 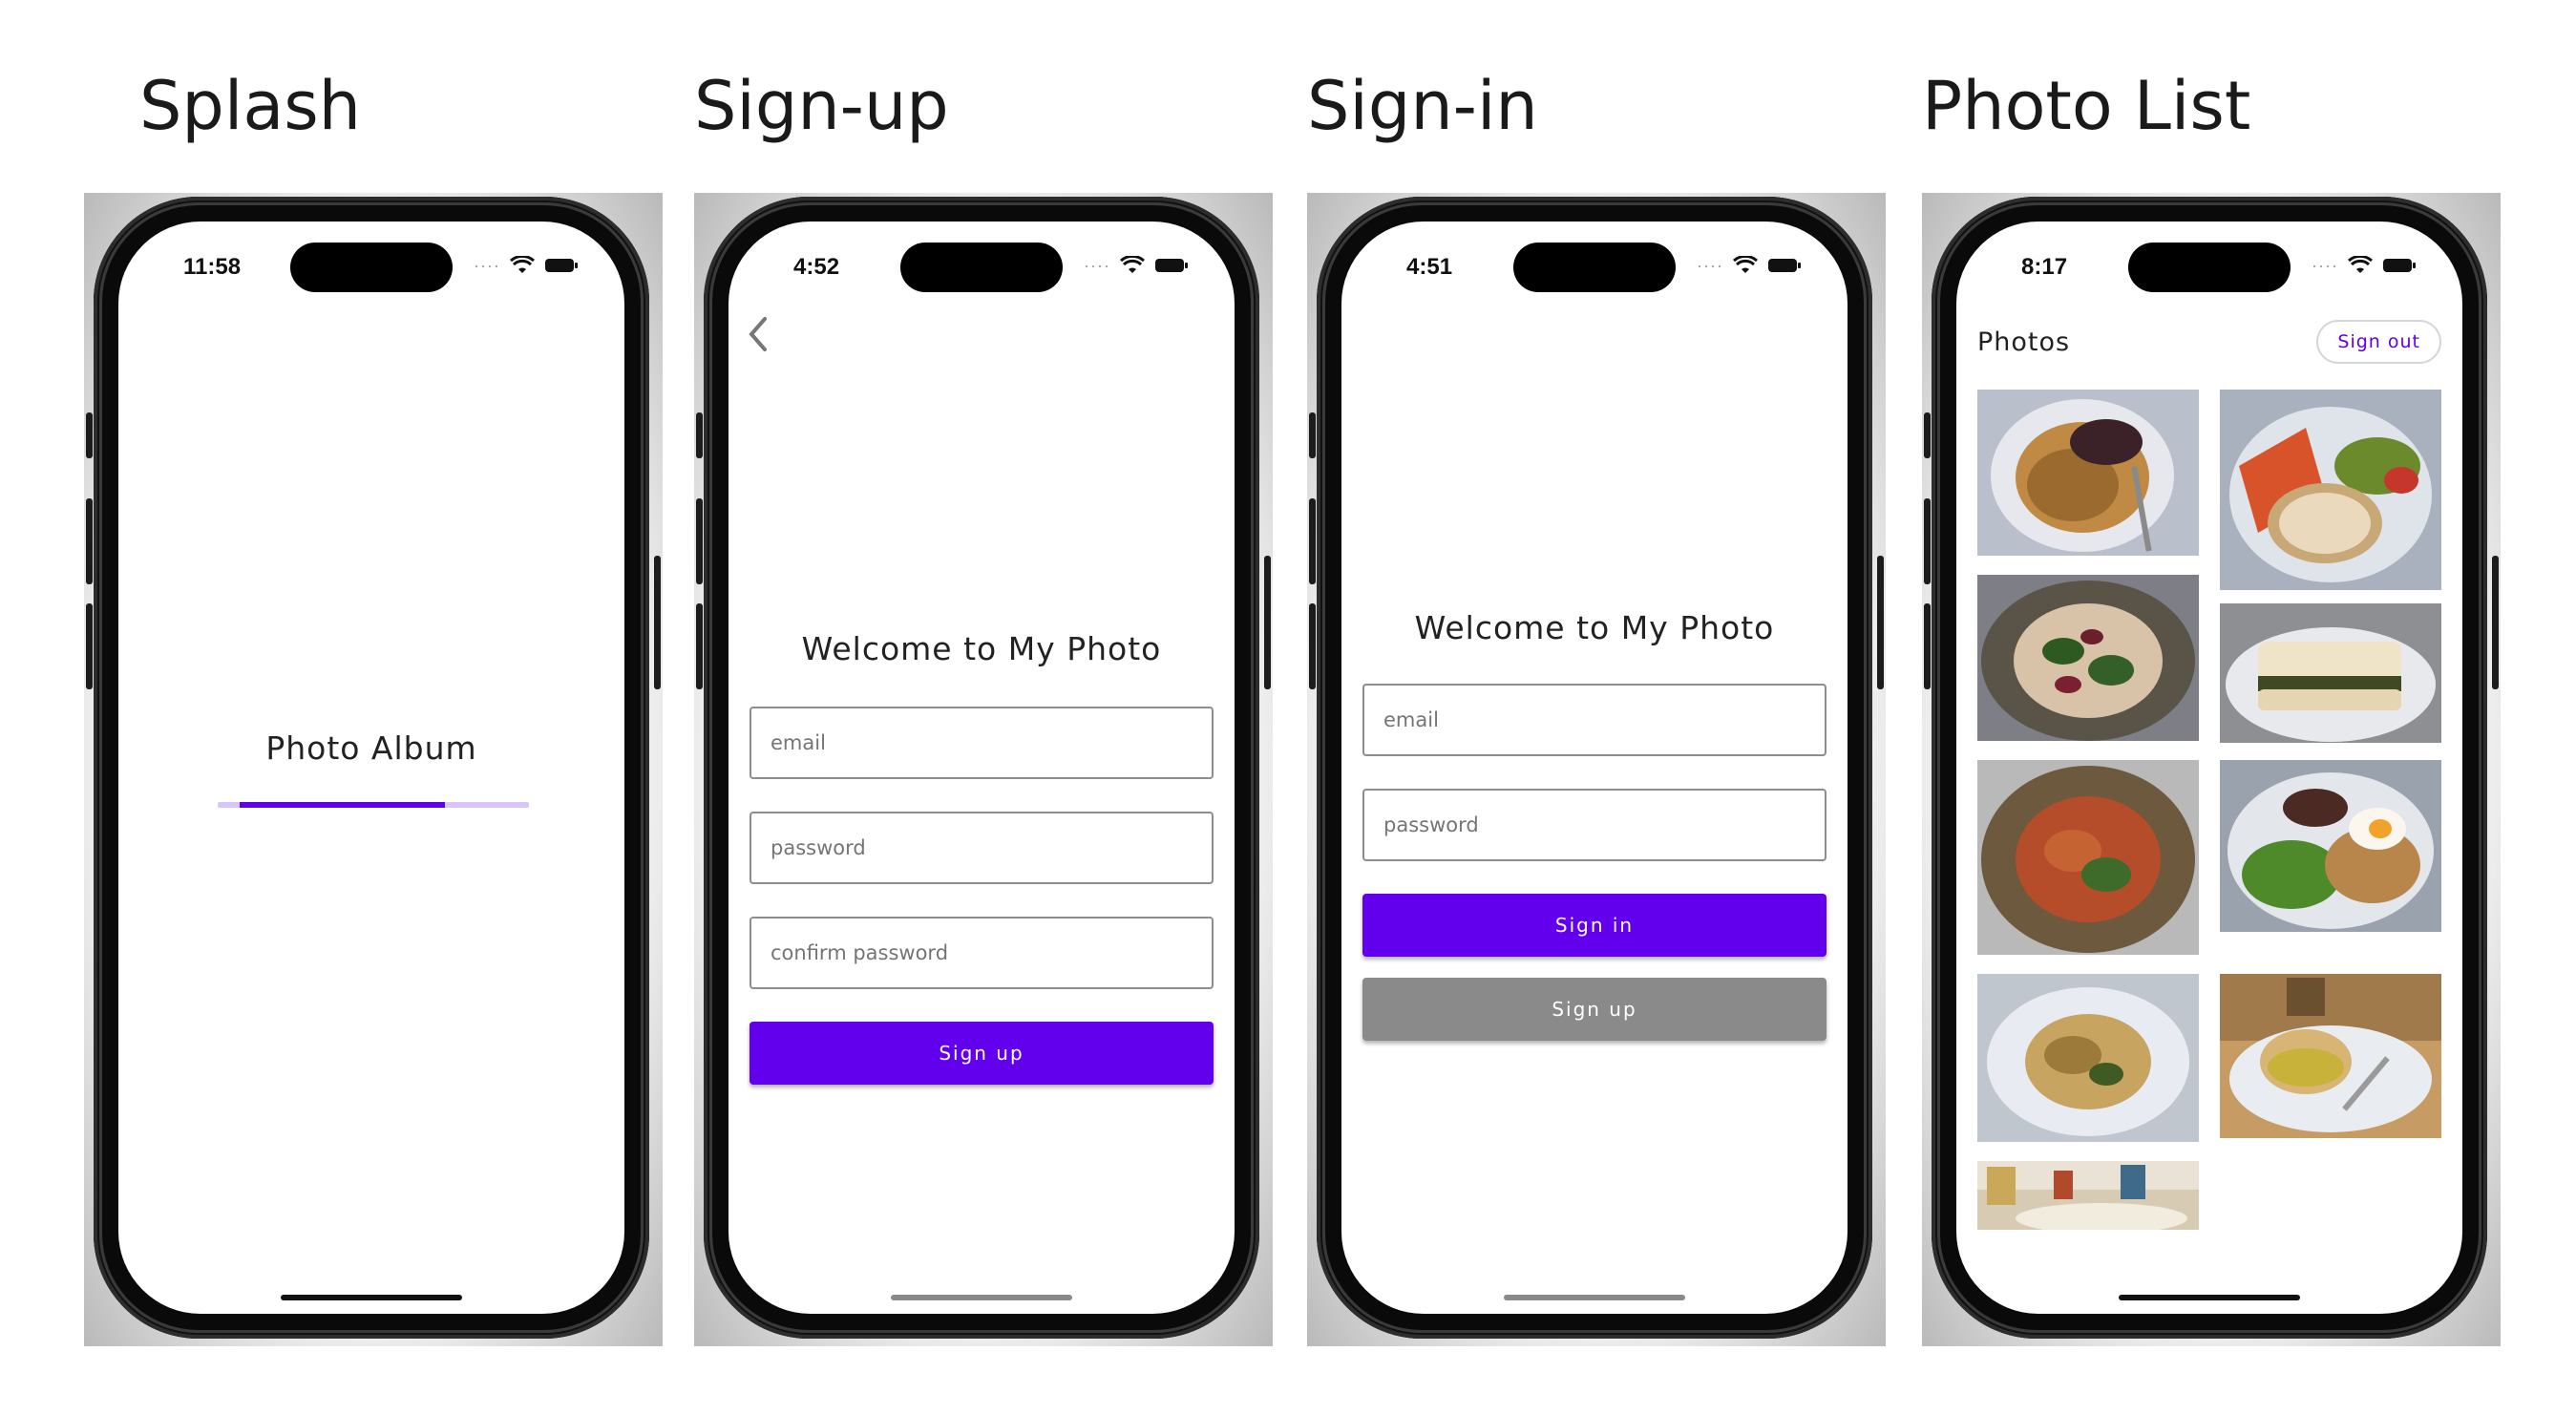 I want to click on status-time: 4:52, so click(x=816, y=267).